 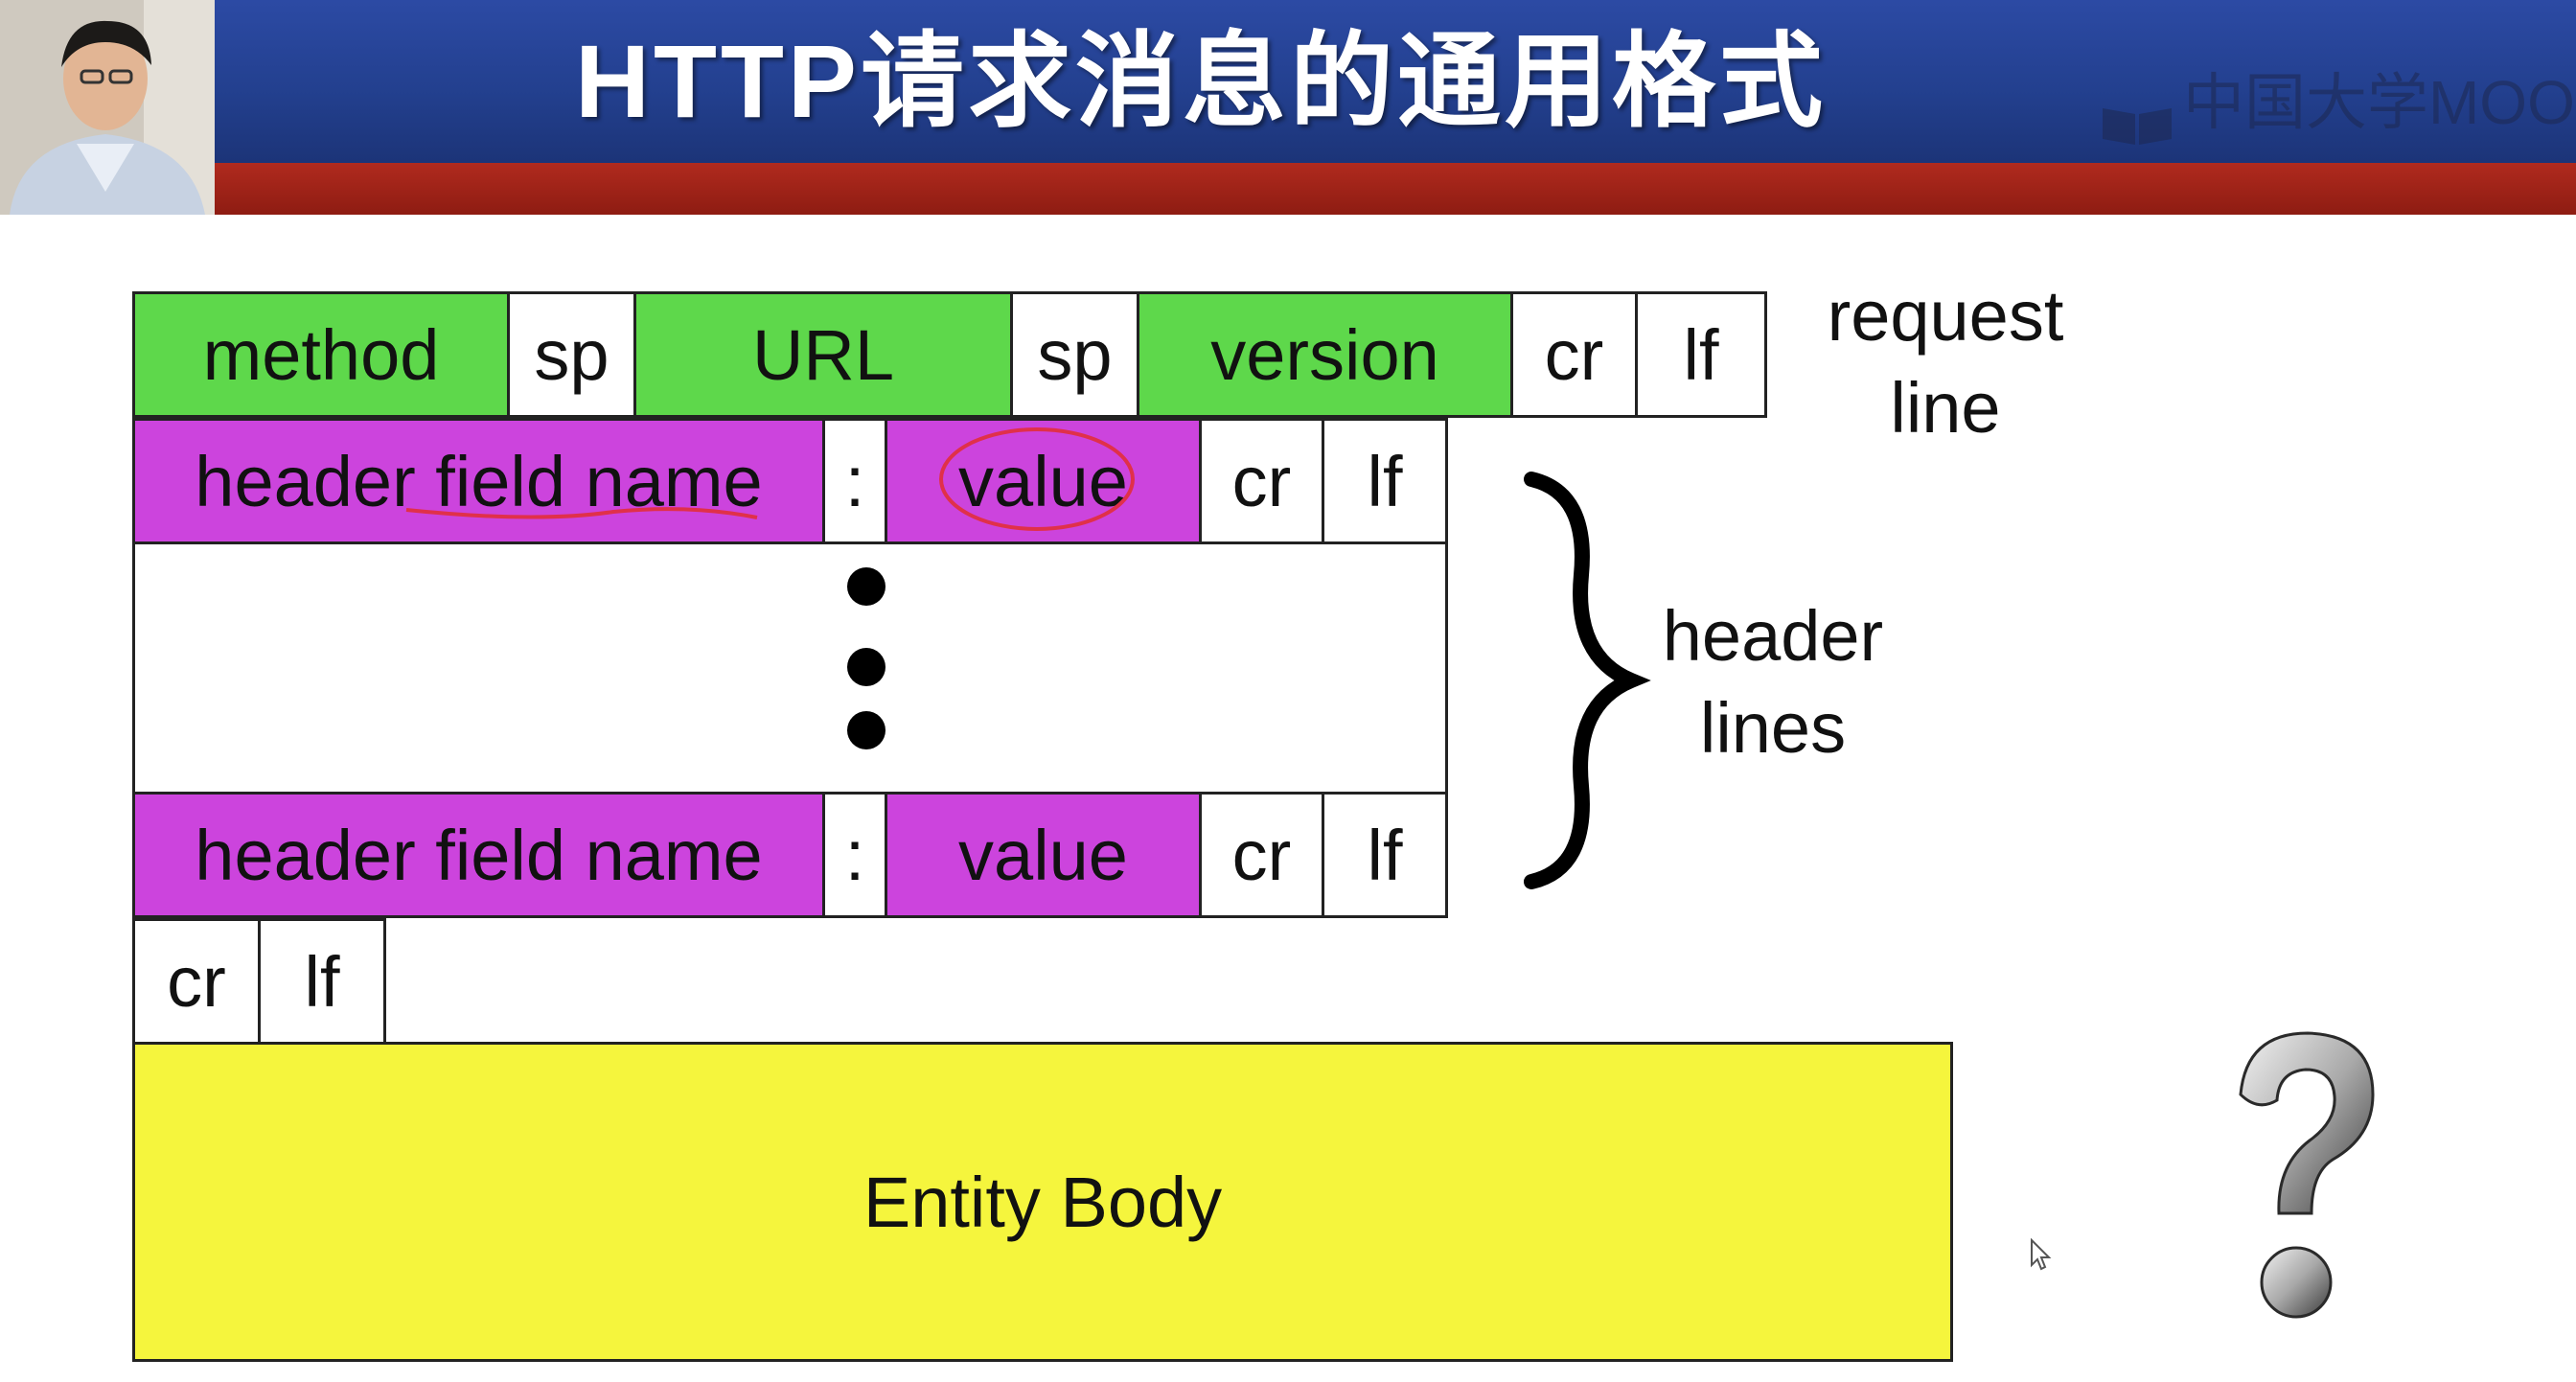 I want to click on field-name-underline-annotation, so click(x=581, y=513).